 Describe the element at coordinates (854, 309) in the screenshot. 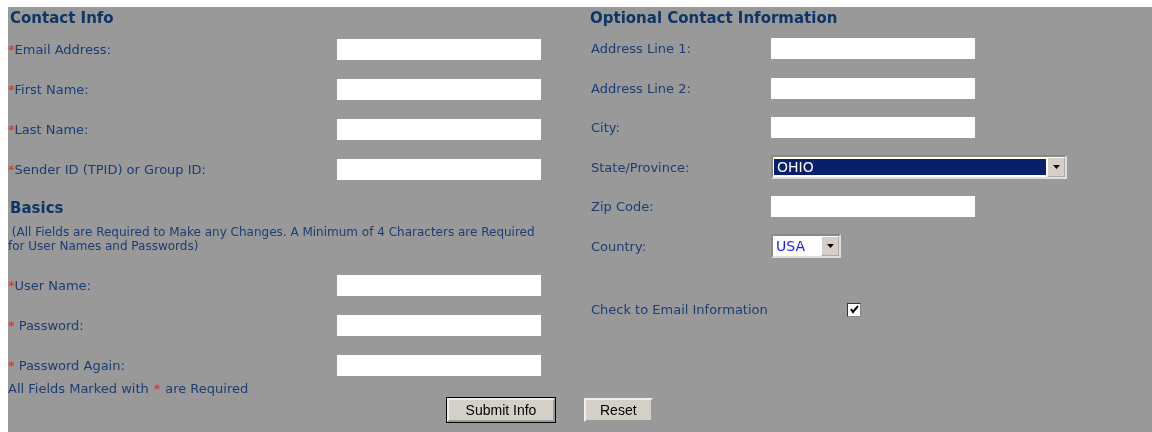

I see `checkbox` at that location.